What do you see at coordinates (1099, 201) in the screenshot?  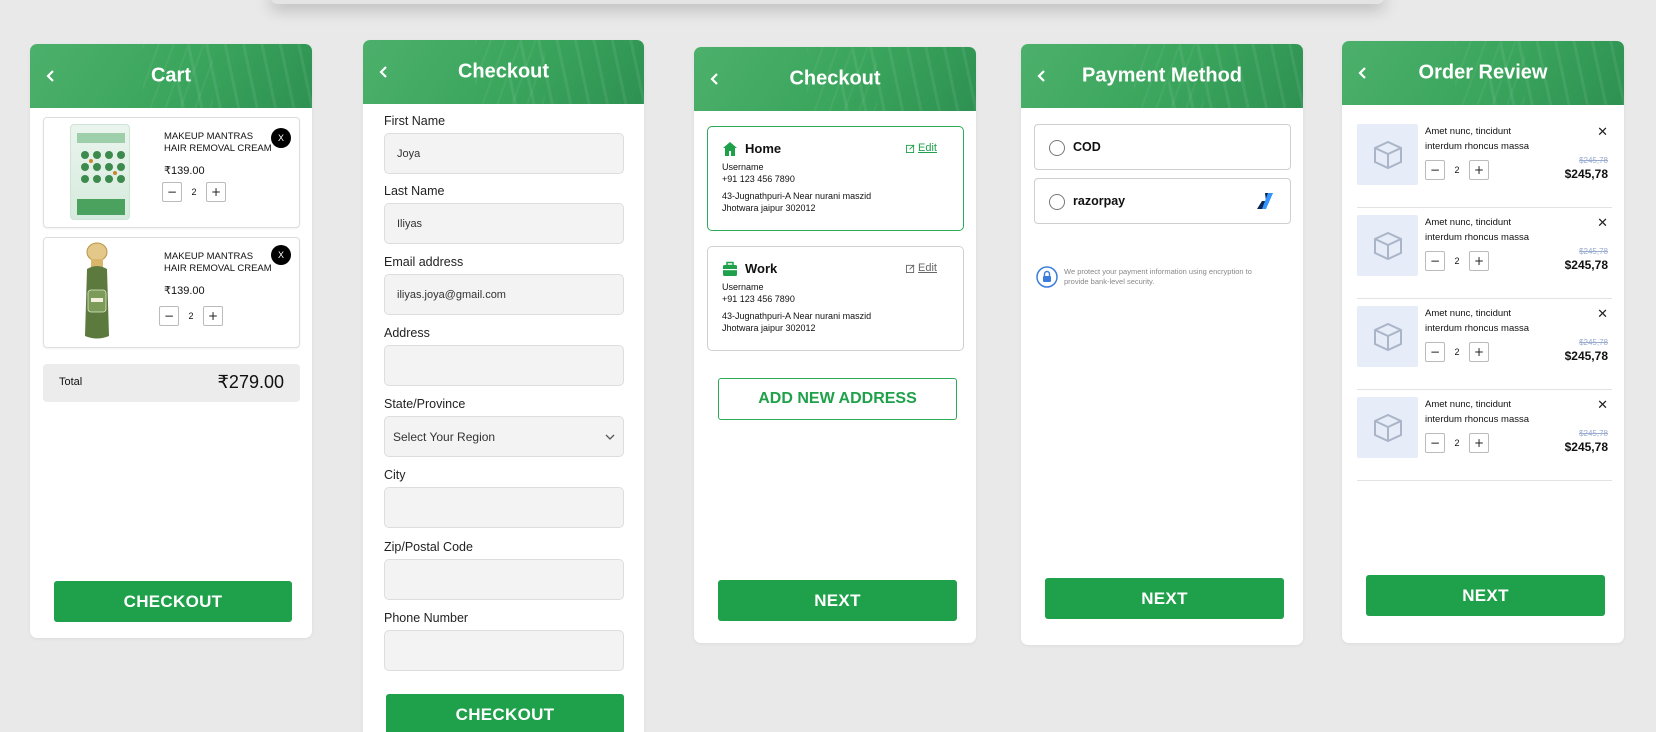 I see `payment-option-label: razorpay` at bounding box center [1099, 201].